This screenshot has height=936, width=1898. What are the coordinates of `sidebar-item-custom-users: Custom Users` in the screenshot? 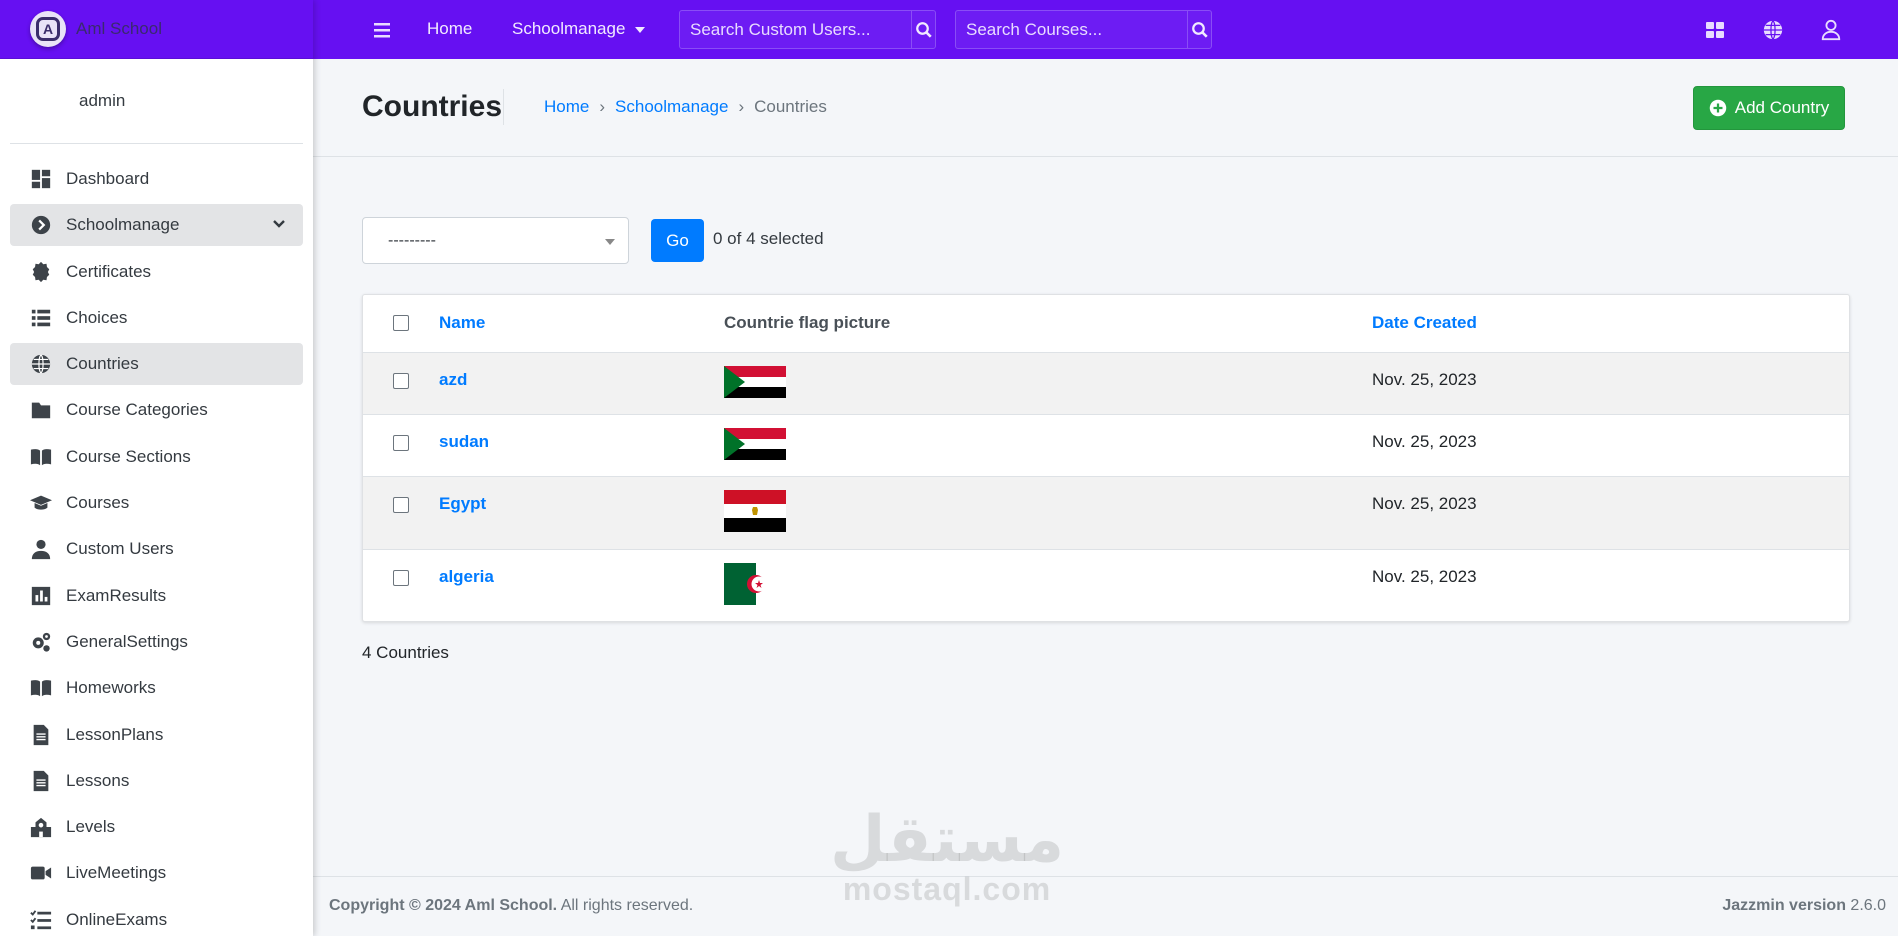 It's located at (156, 549).